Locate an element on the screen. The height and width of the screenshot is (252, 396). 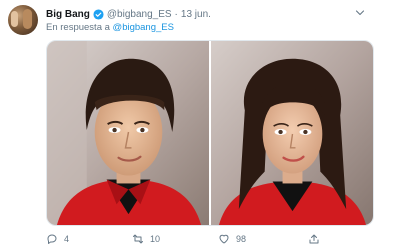
tweet-date: 13 jun. is located at coordinates (196, 14).